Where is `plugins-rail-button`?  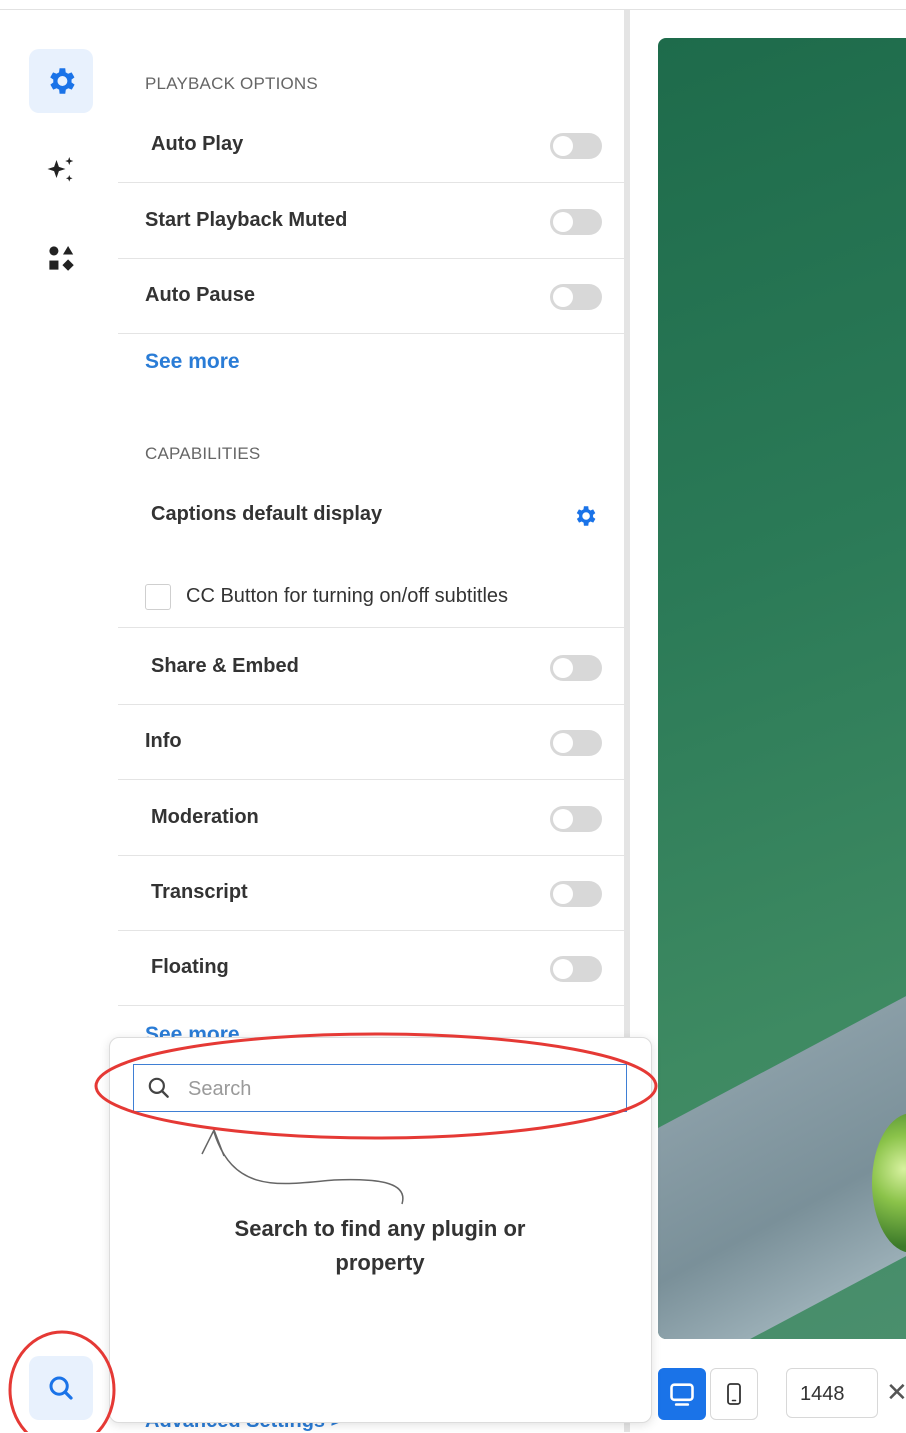 plugins-rail-button is located at coordinates (61, 258).